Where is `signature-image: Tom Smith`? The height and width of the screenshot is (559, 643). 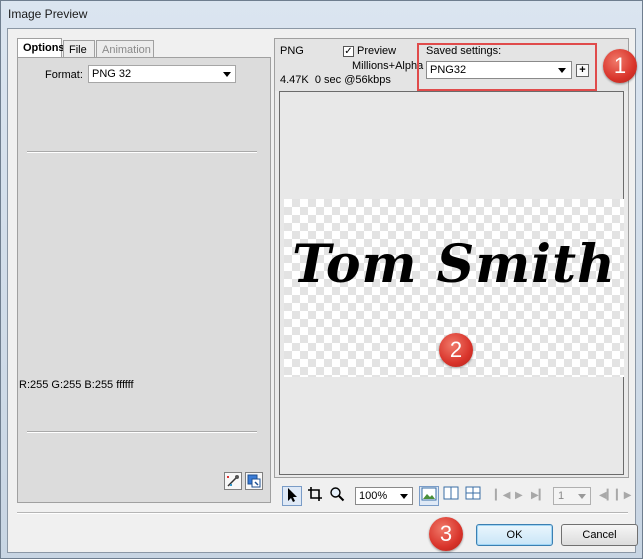
signature-image: Tom Smith is located at coordinates (454, 264).